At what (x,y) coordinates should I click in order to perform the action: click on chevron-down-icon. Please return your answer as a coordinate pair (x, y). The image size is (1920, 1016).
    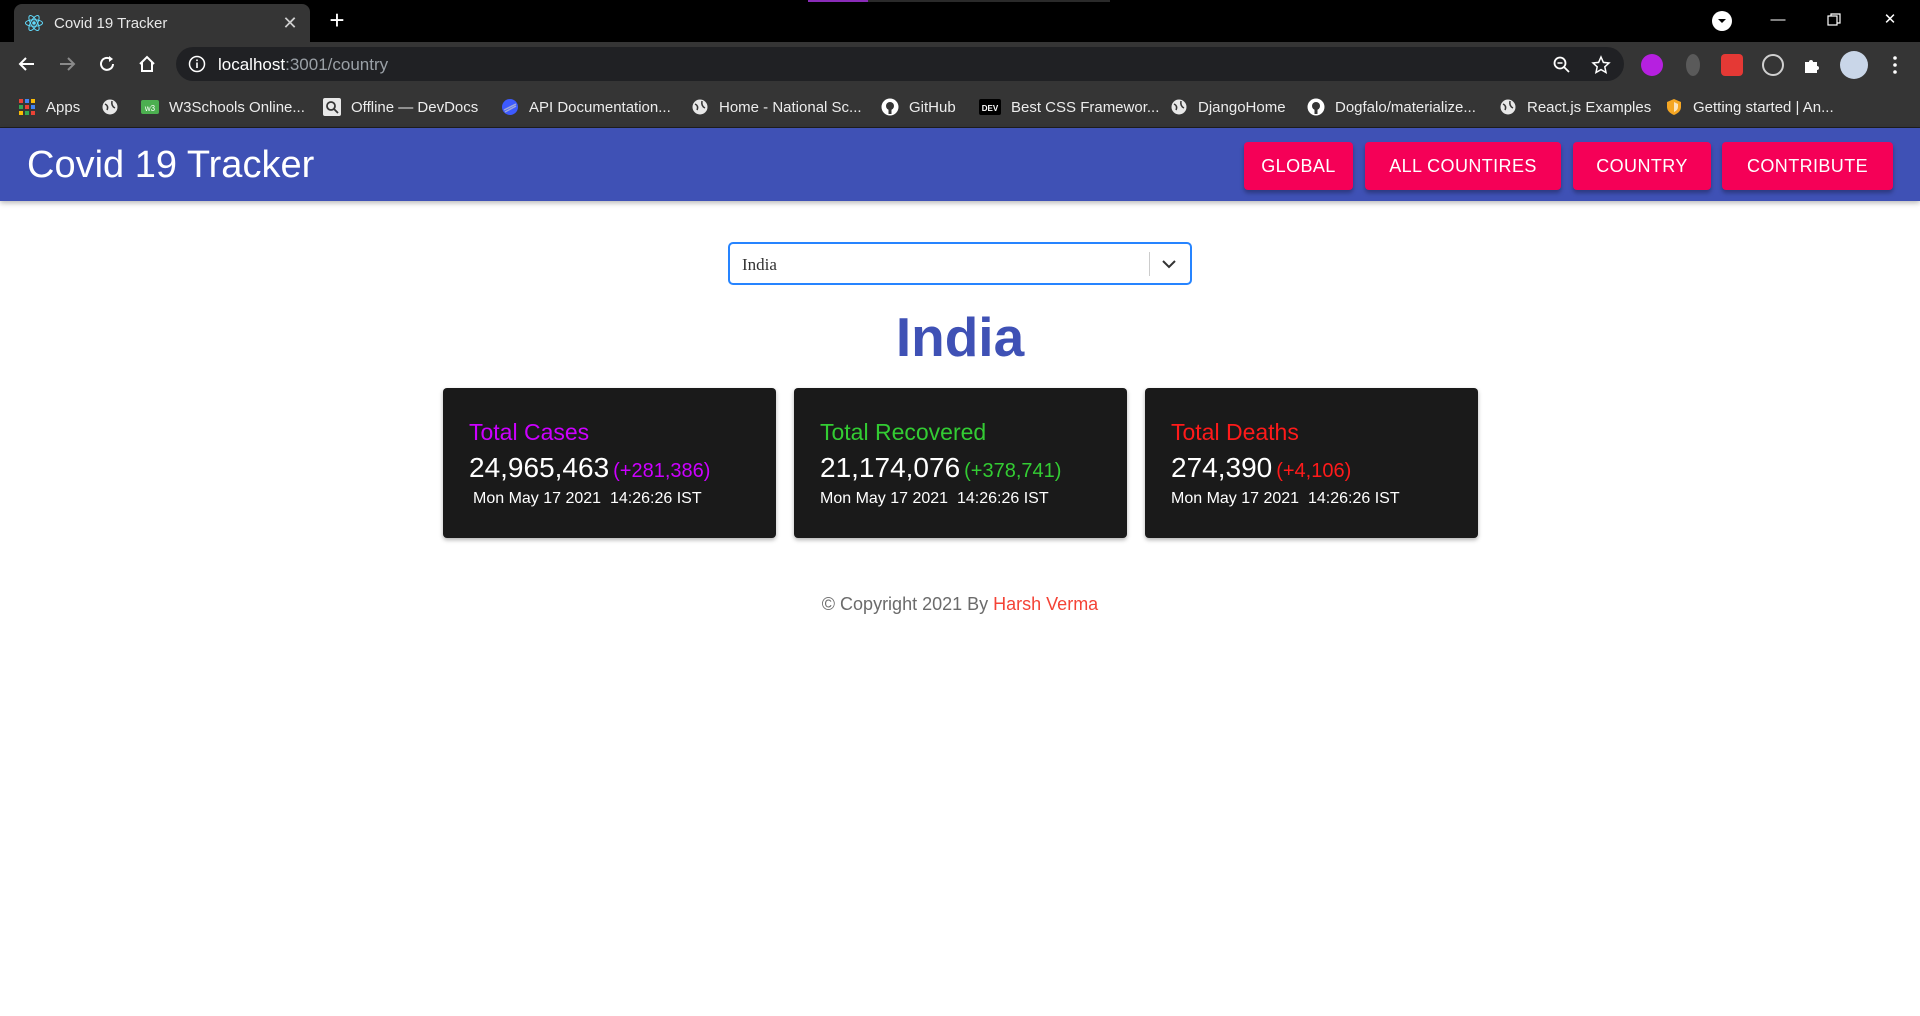
    Looking at the image, I should click on (1169, 264).